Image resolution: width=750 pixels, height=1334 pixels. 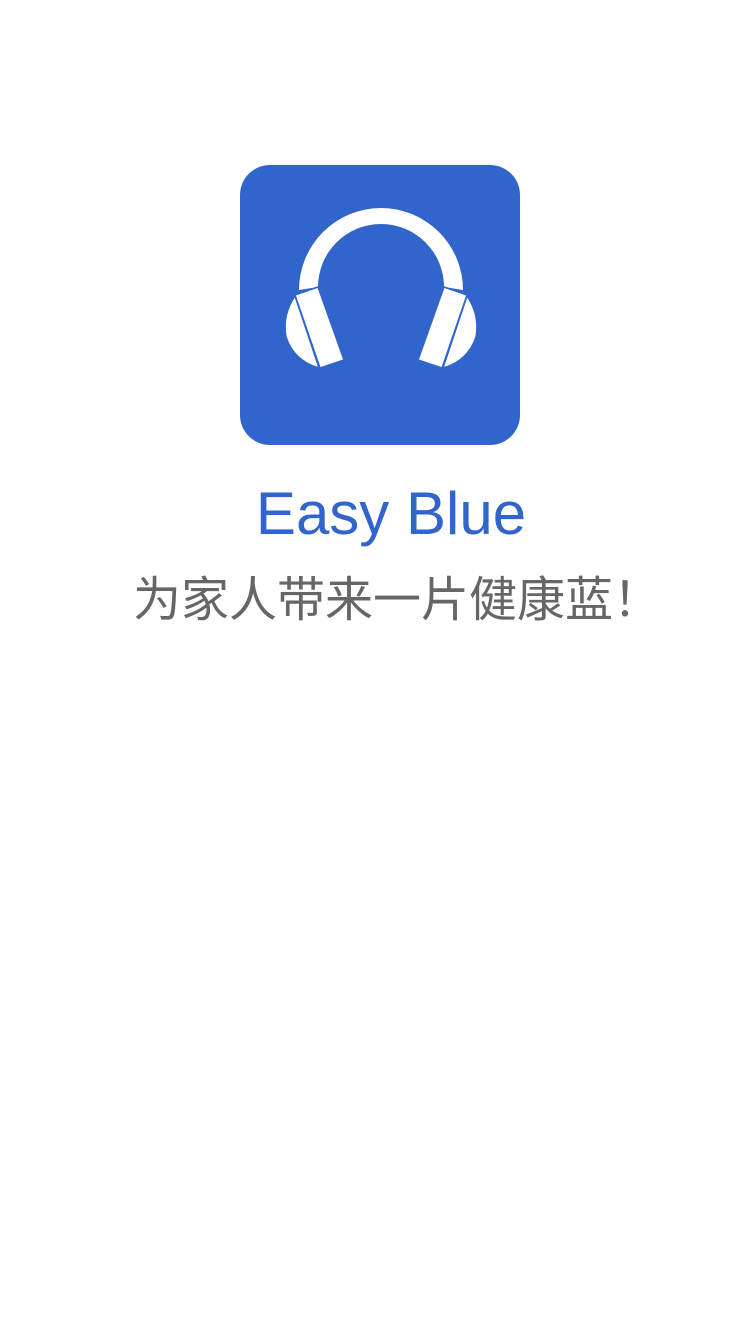 What do you see at coordinates (396, 600) in the screenshot?
I see `app-slogan: 为家人带来一片健康蓝！` at bounding box center [396, 600].